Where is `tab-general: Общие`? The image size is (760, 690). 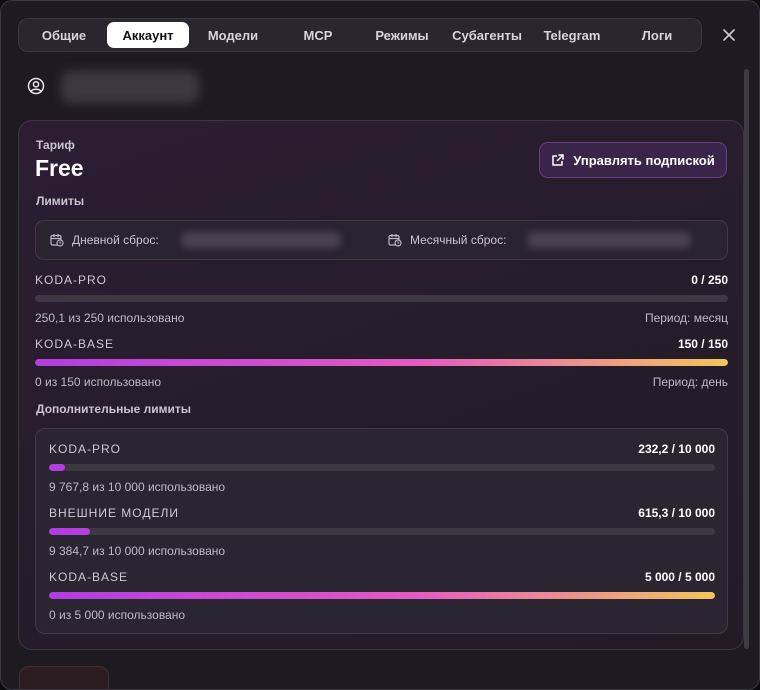
tab-general: Общие is located at coordinates (64, 35).